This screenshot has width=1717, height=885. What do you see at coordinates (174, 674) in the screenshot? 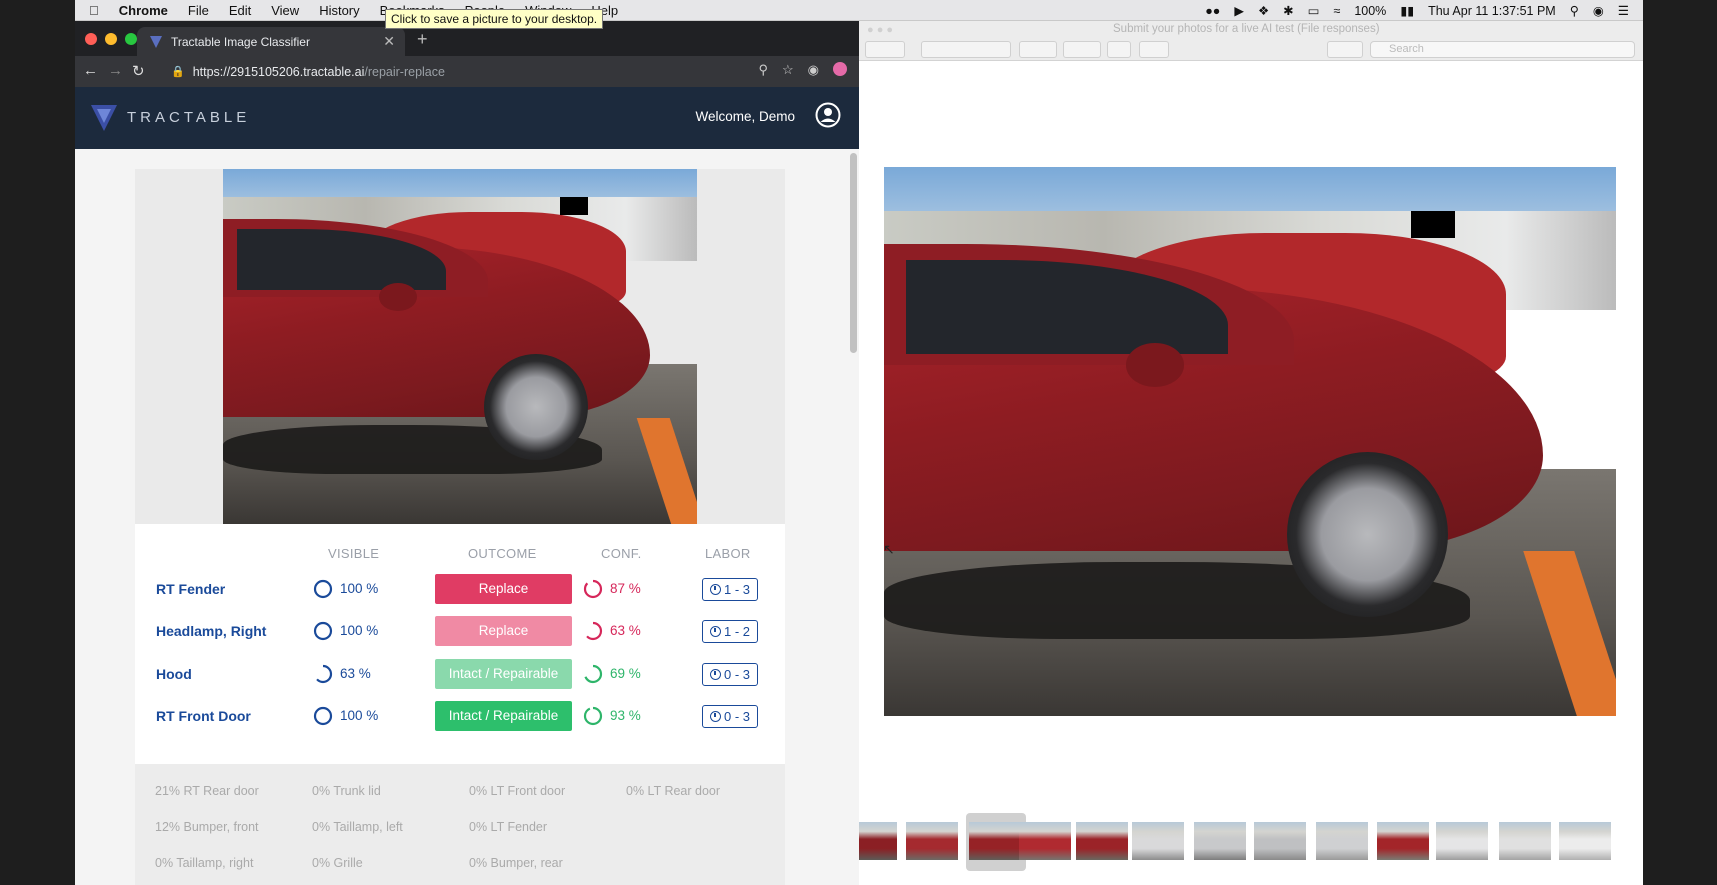
I see `part-name: Hood` at bounding box center [174, 674].